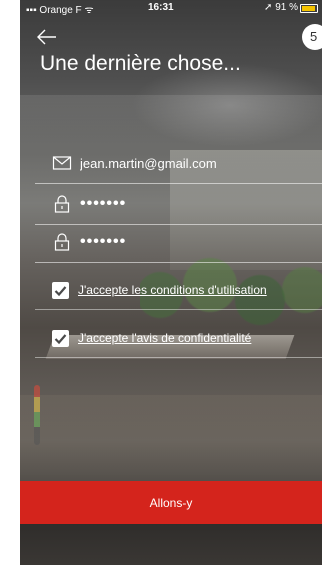  I want to click on privacy-checkbox, so click(60, 338).